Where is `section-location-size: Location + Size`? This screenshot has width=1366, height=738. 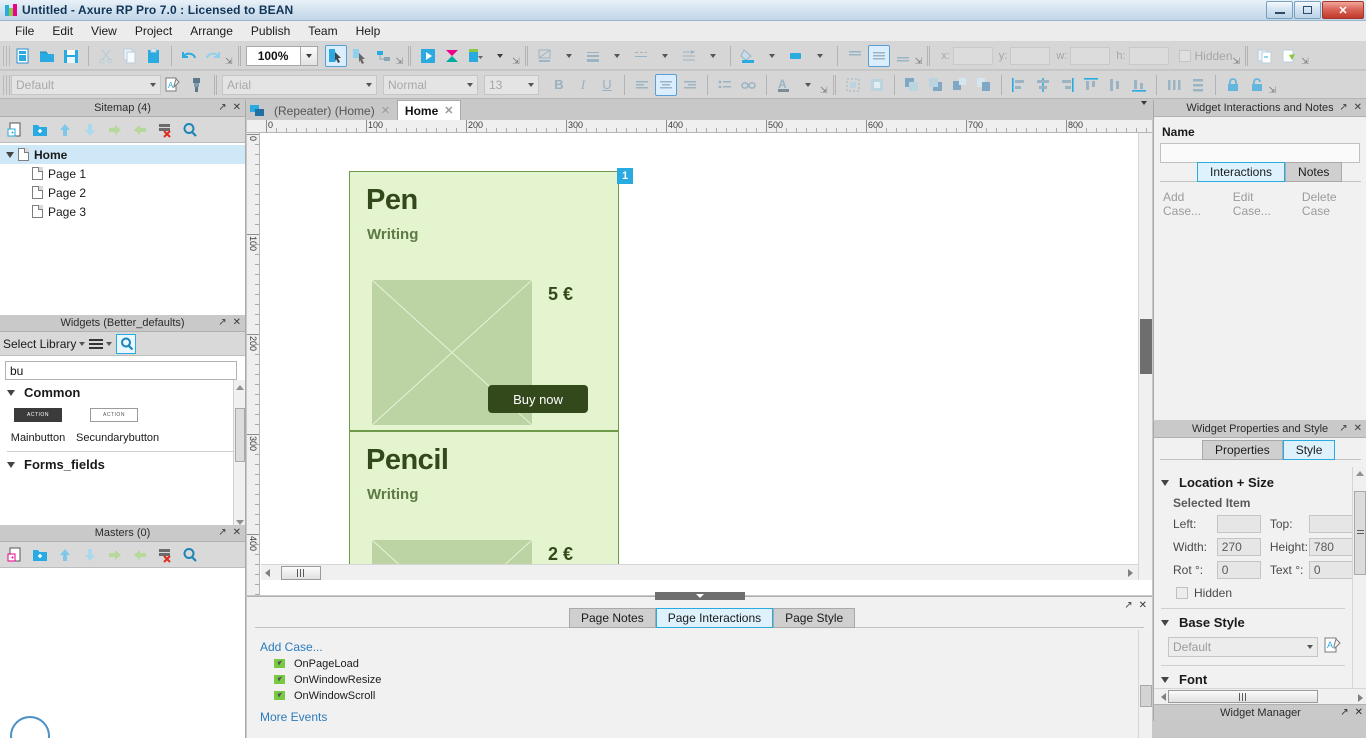 section-location-size: Location + Size is located at coordinates (1253, 479).